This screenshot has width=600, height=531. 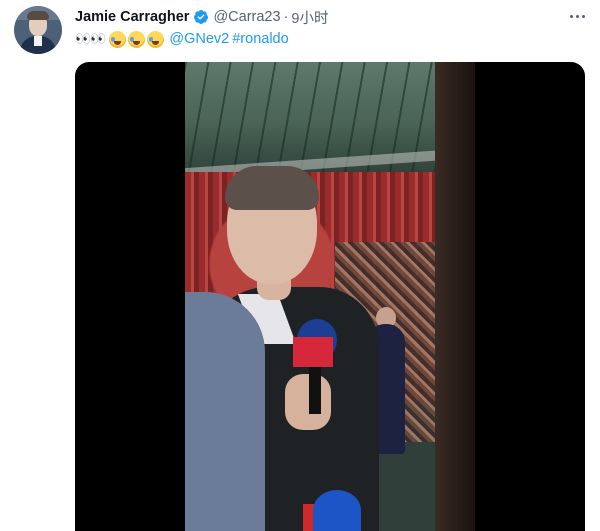 I want to click on avatar-hair, so click(x=38, y=15).